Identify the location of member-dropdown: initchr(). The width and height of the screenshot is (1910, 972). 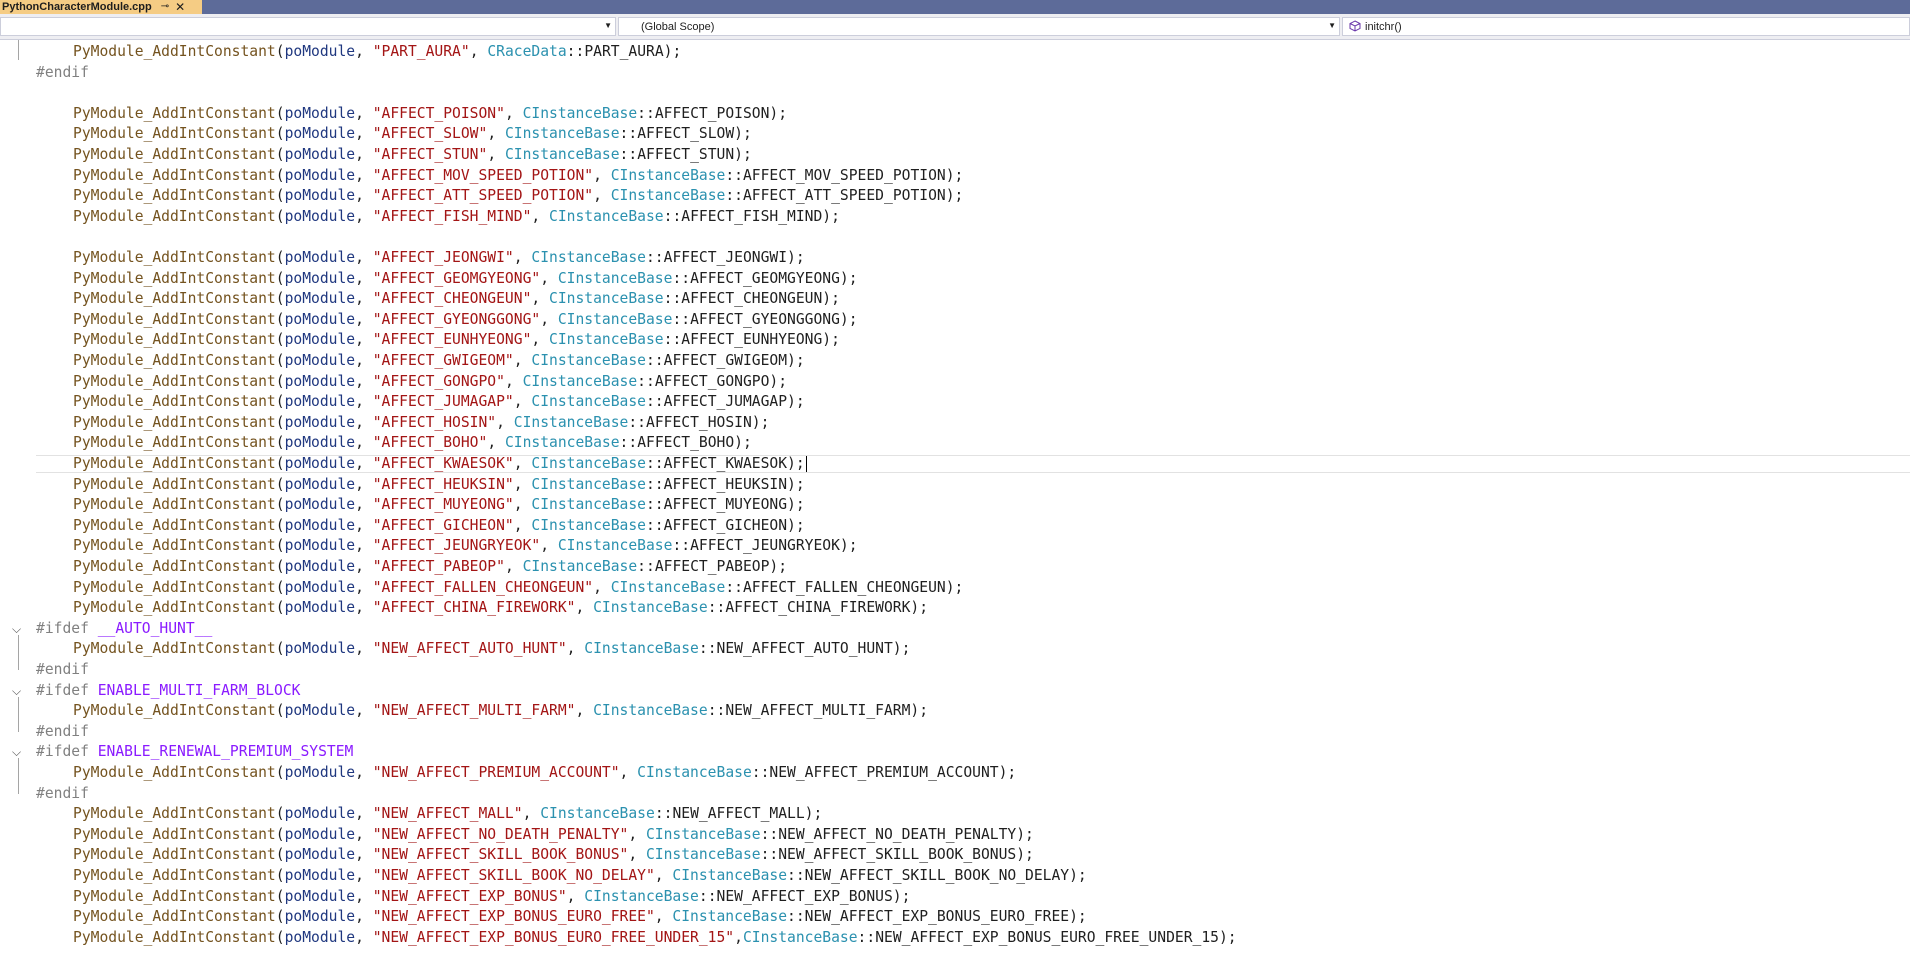
(1626, 26).